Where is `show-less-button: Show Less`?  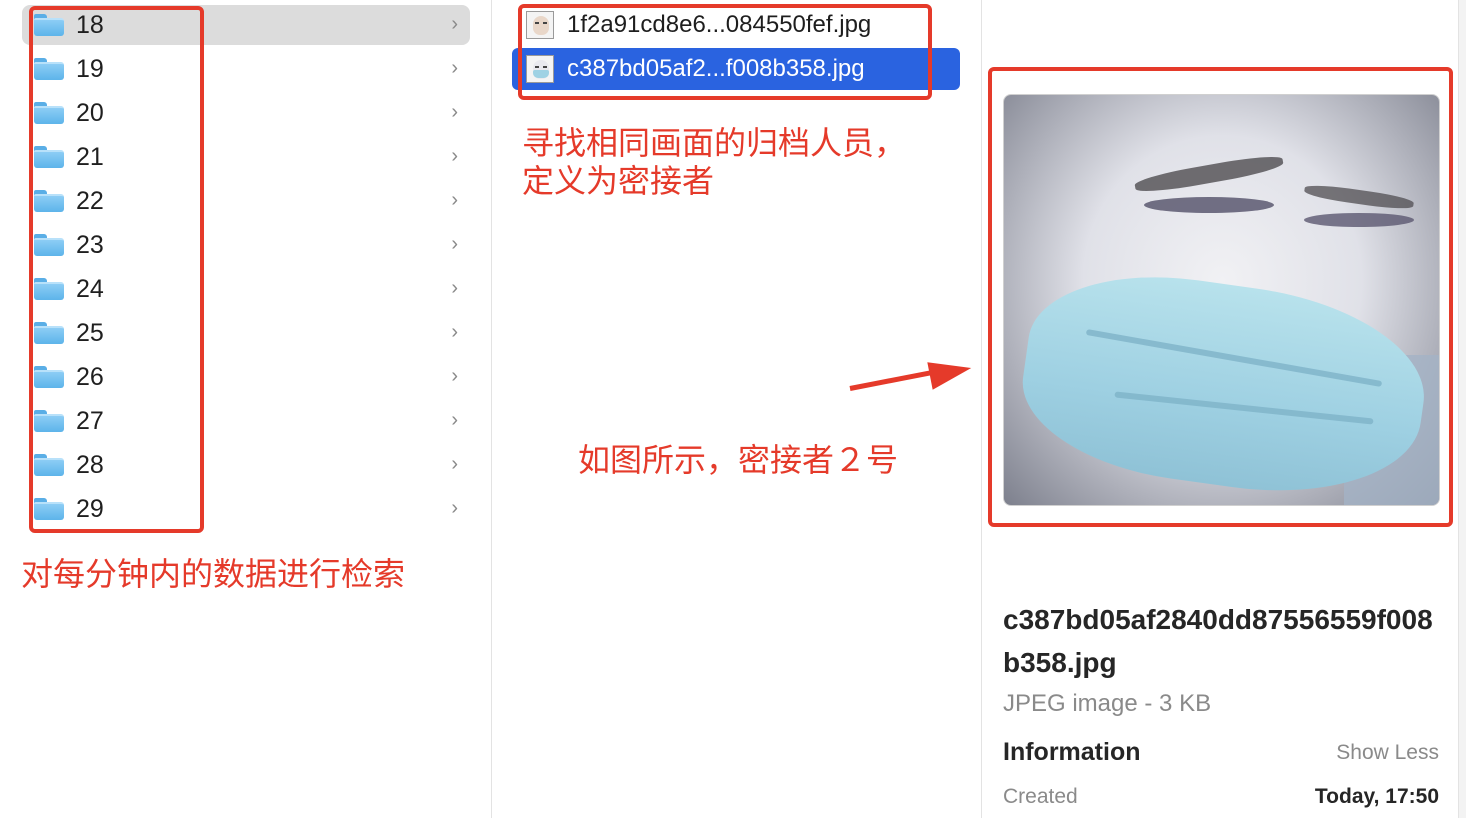
show-less-button: Show Less is located at coordinates (1387, 753).